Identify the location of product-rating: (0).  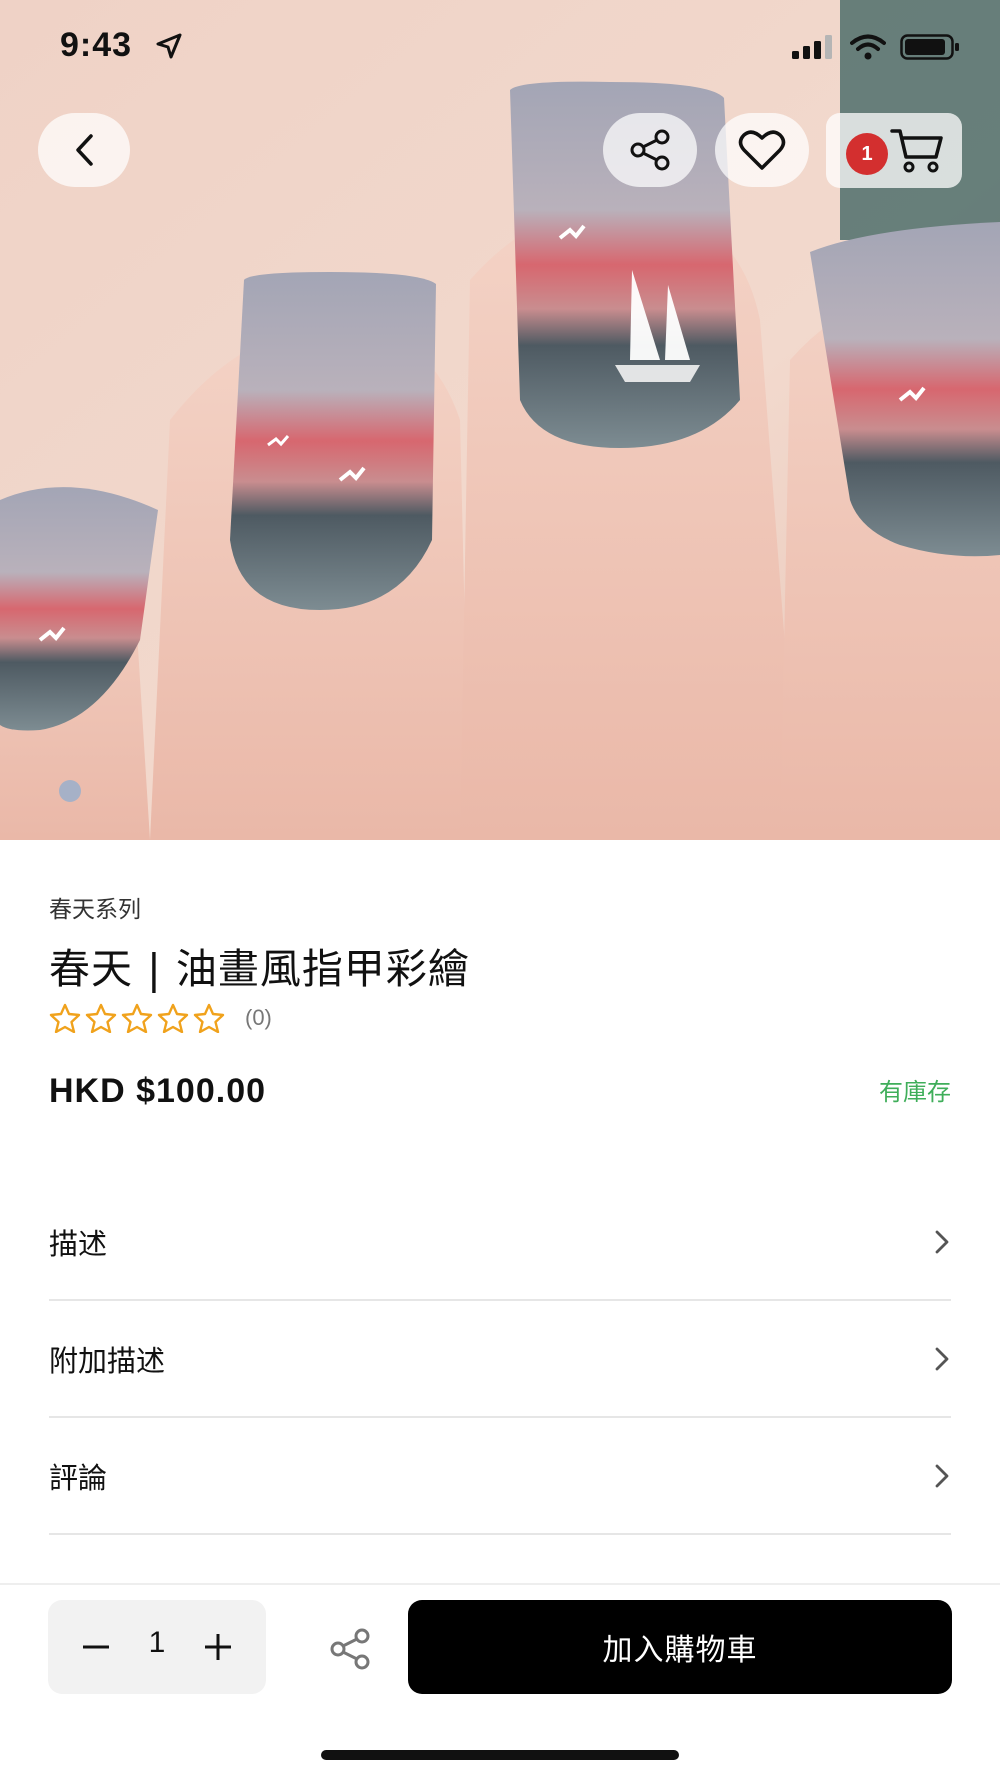
(160, 1018).